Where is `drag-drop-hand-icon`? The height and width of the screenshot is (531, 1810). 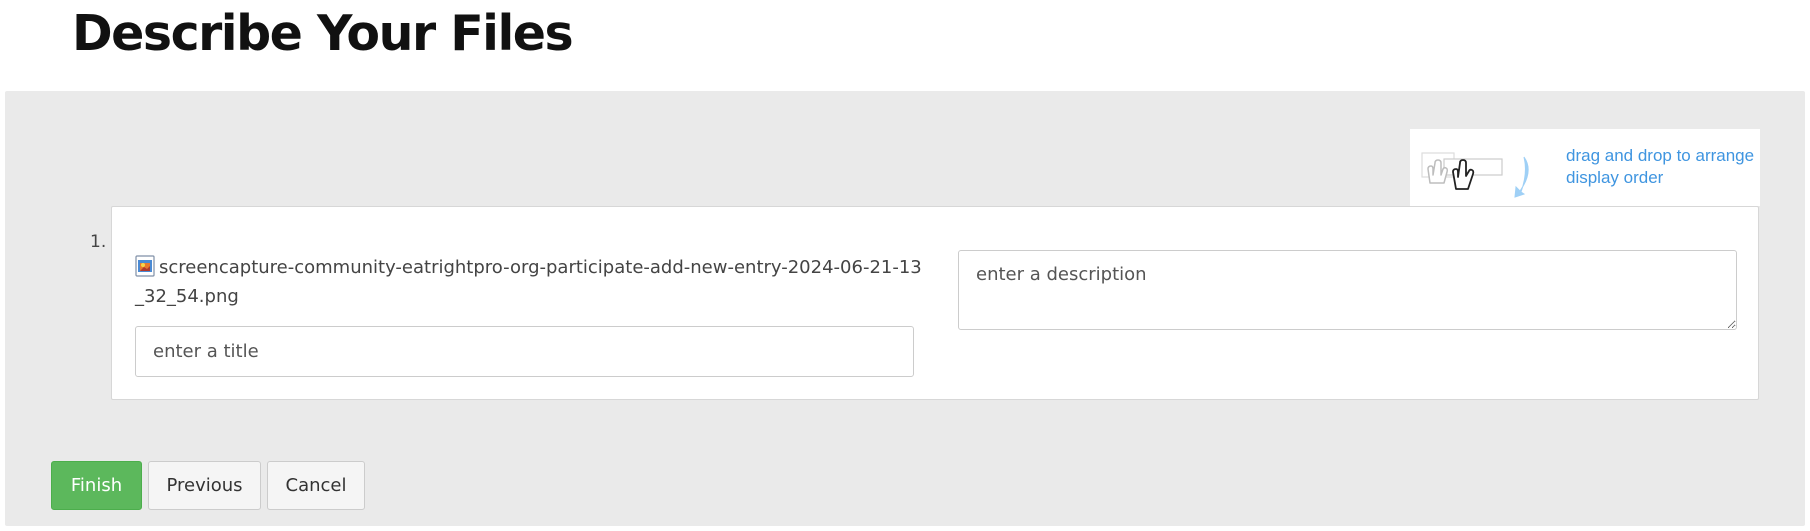 drag-drop-hand-icon is located at coordinates (1475, 175).